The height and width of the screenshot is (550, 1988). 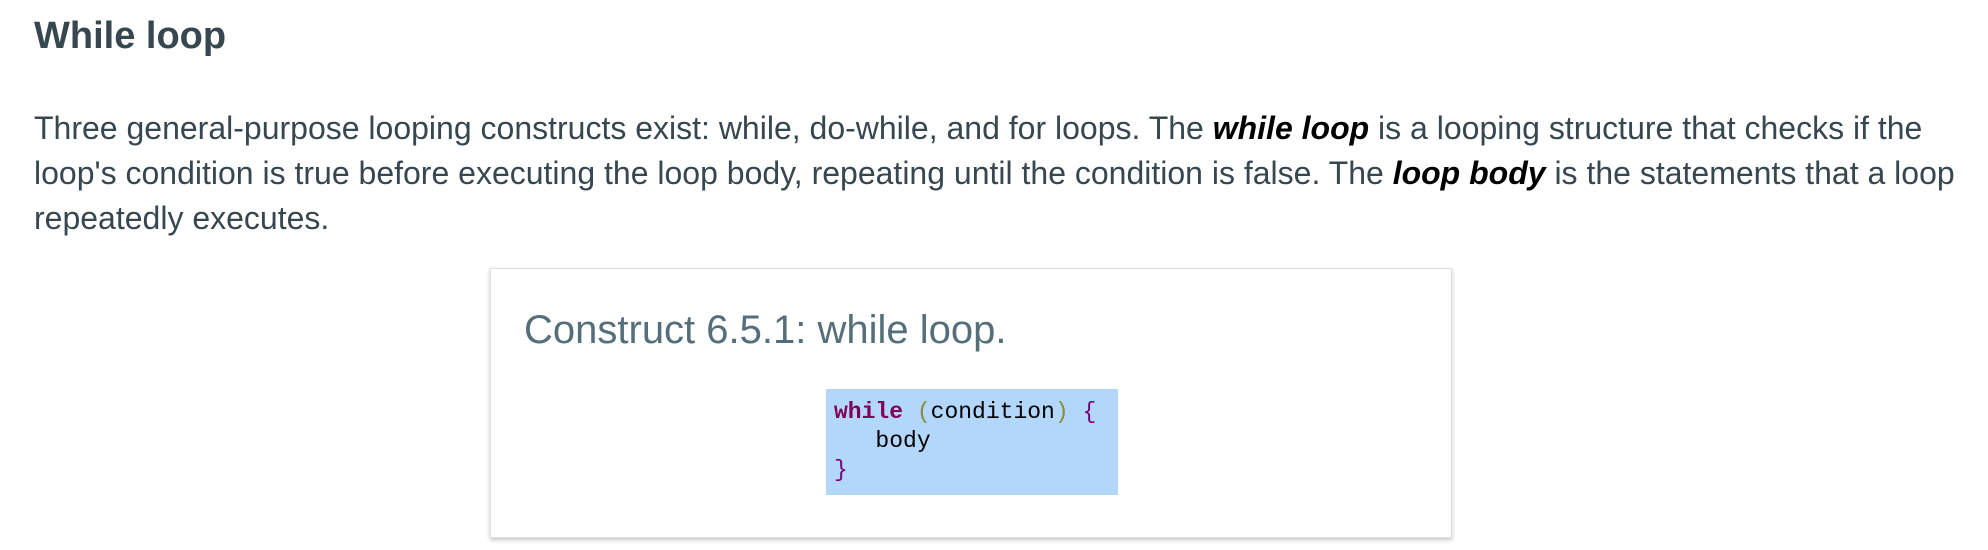 I want to click on code-condition: condition, so click(x=992, y=412).